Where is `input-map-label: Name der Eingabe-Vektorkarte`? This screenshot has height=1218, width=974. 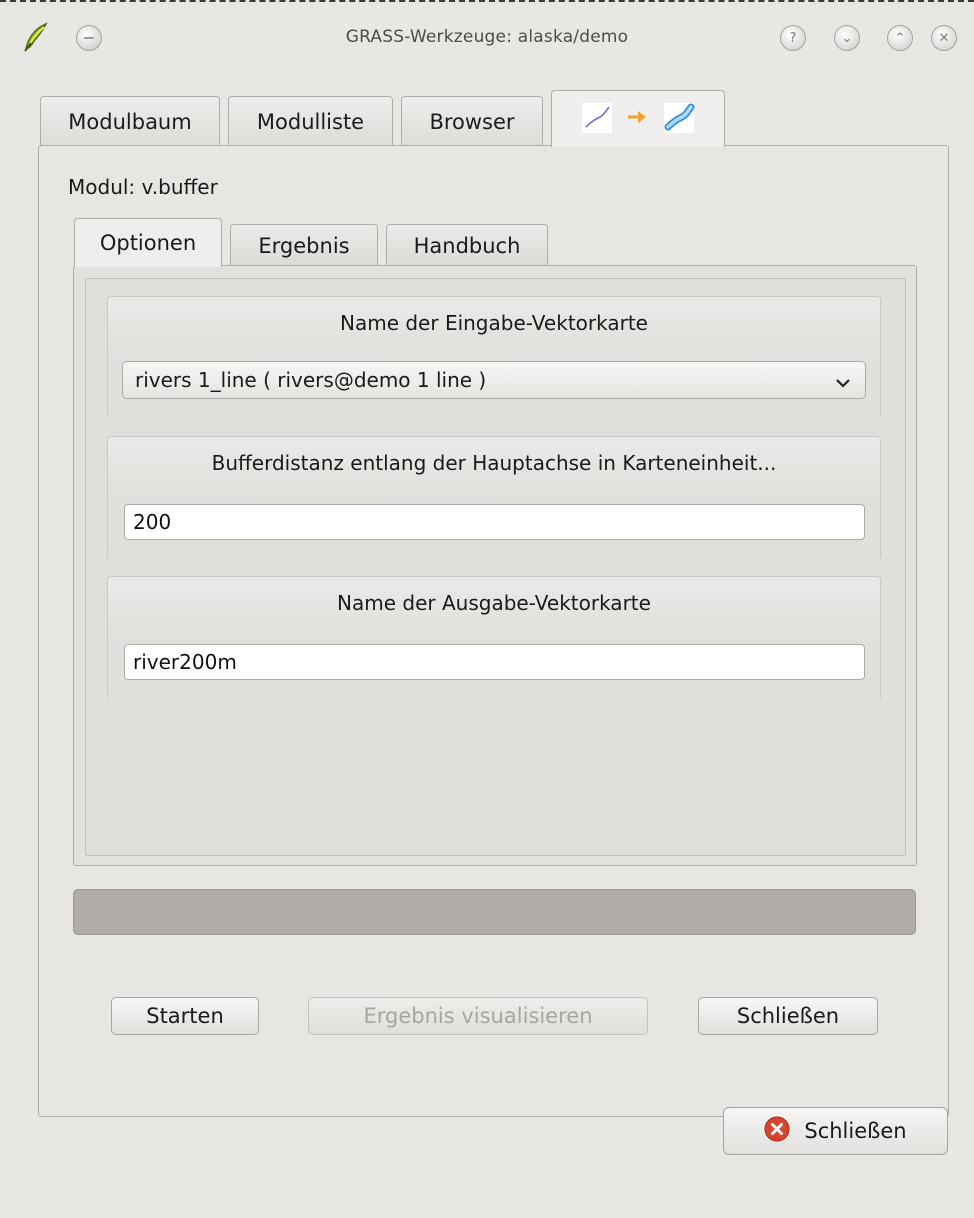
input-map-label: Name der Eingabe-Vektorkarte is located at coordinates (494, 323).